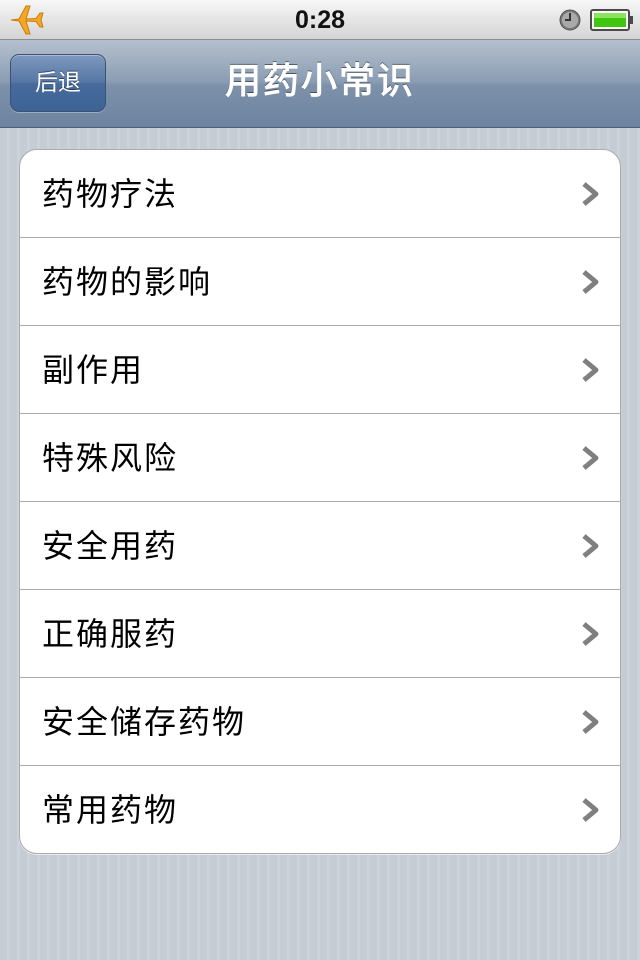 This screenshot has height=960, width=640. Describe the element at coordinates (110, 546) in the screenshot. I see `menu-item-label: 安全用药` at that location.